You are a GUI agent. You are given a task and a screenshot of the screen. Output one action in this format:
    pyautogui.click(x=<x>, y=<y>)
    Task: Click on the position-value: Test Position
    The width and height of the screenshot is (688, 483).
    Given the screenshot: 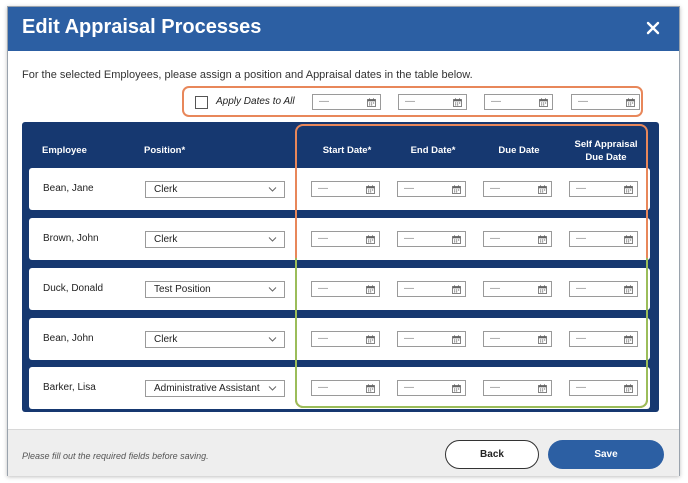 What is the action you would take?
    pyautogui.click(x=182, y=289)
    